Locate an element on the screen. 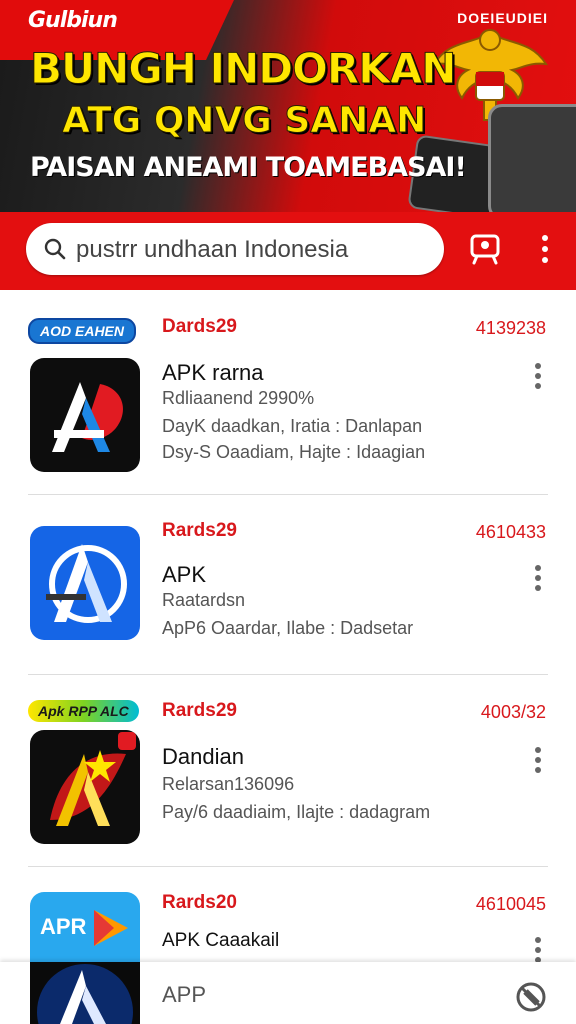  app-details: DayK daadkan, Iratia : Danlapan is located at coordinates (292, 426).